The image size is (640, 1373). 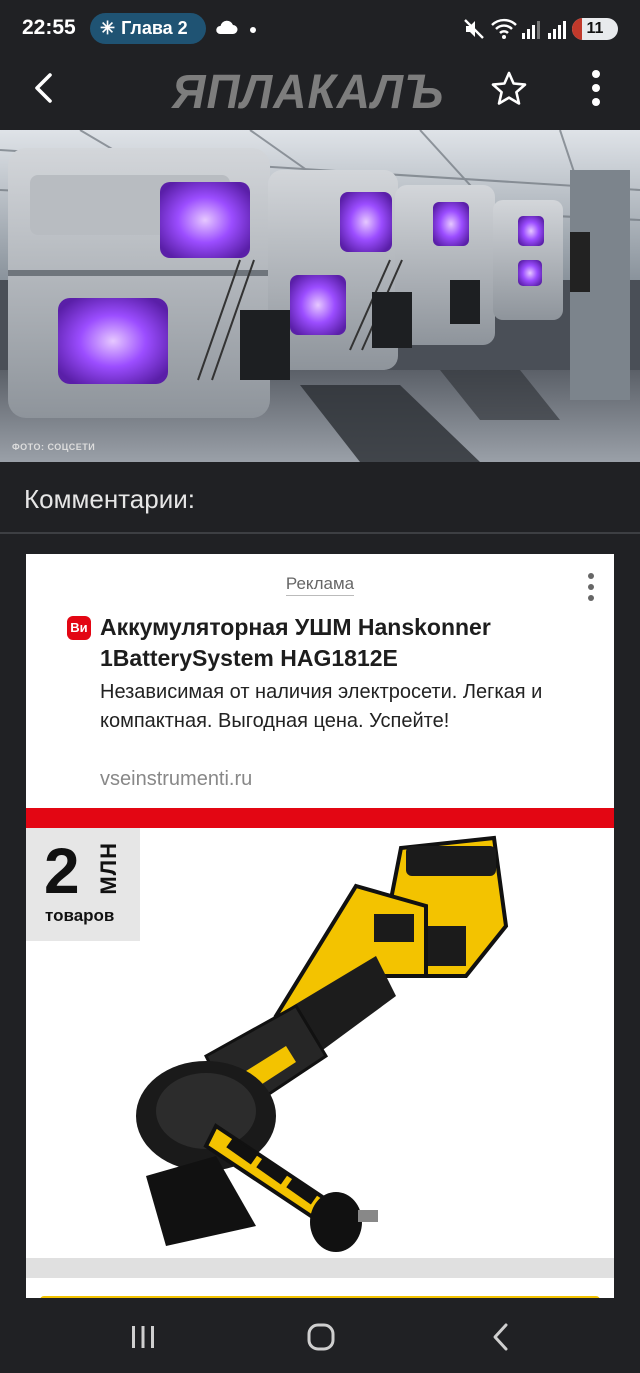 I want to click on ad-label-text: Реклама, so click(x=320, y=585).